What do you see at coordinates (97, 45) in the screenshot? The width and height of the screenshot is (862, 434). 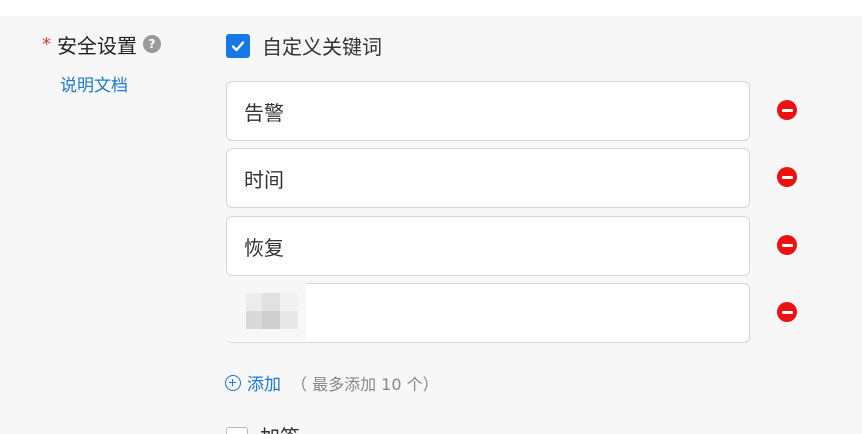 I see `security-settings-title: 安全设置` at bounding box center [97, 45].